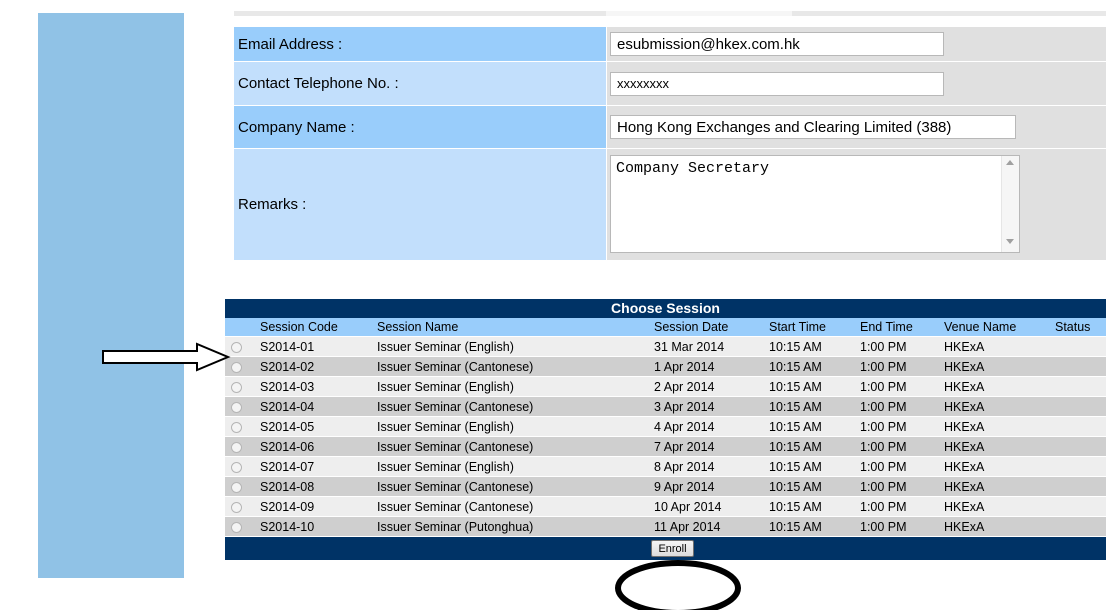 Image resolution: width=1106 pixels, height=610 pixels. I want to click on company-label: Company Name :, so click(420, 127).